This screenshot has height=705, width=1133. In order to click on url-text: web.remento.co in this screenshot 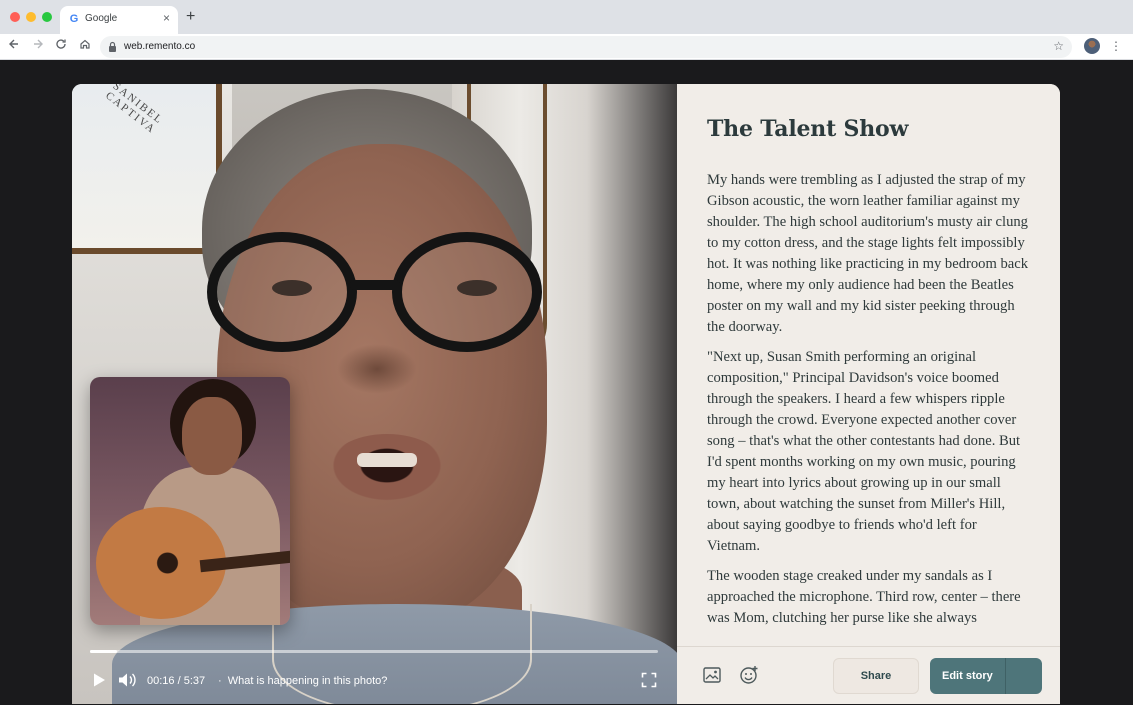, I will do `click(160, 46)`.